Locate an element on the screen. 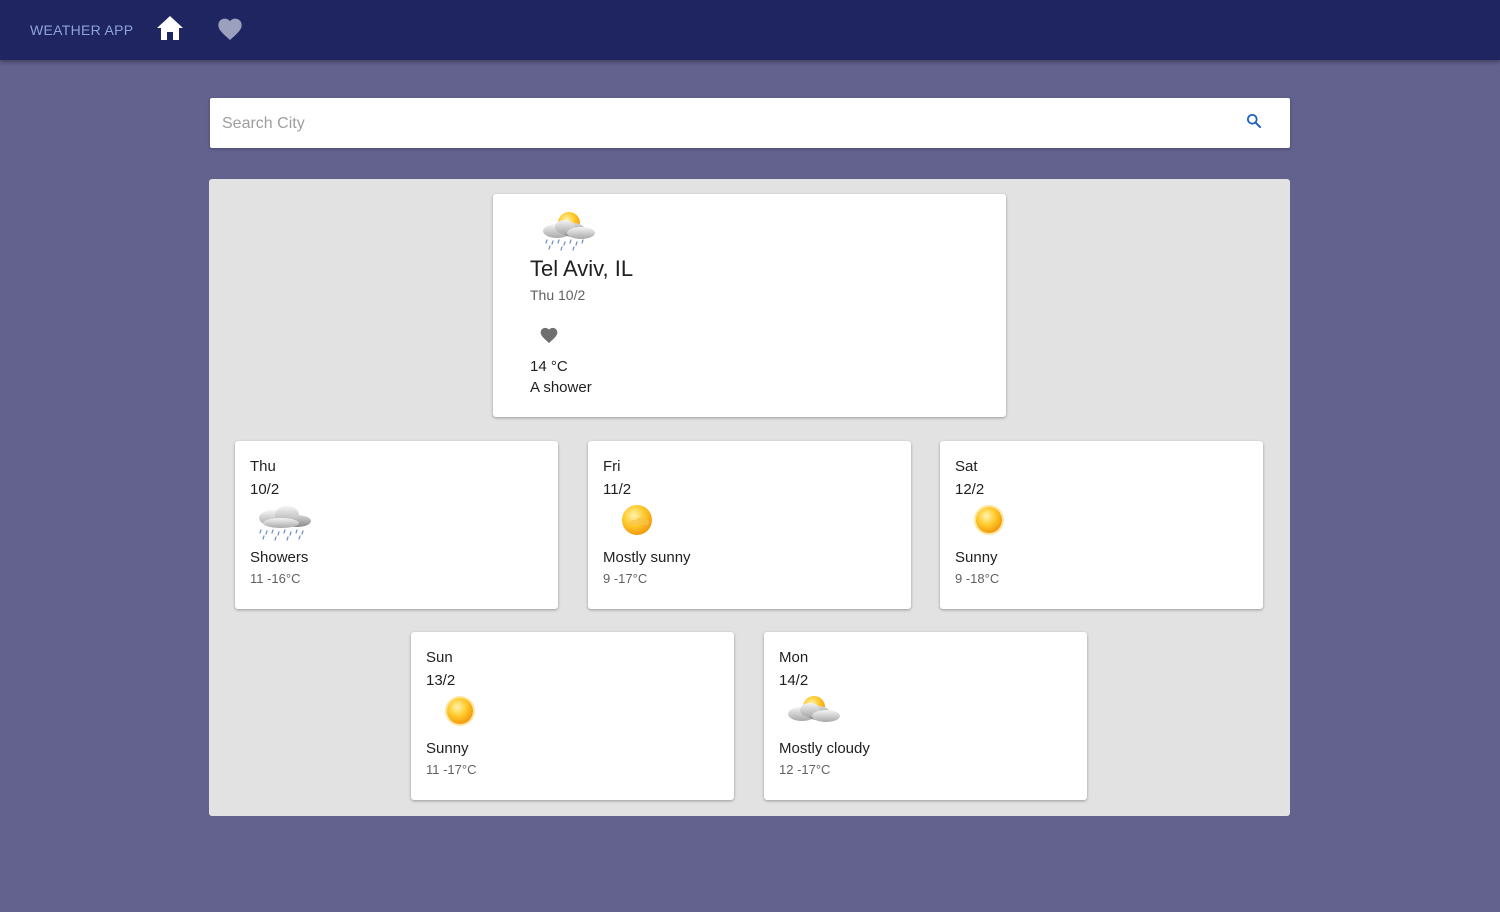 The width and height of the screenshot is (1500, 912). forecast-card: Fri 11/2 Mostly sunny 9 -17°C is located at coordinates (749, 525).